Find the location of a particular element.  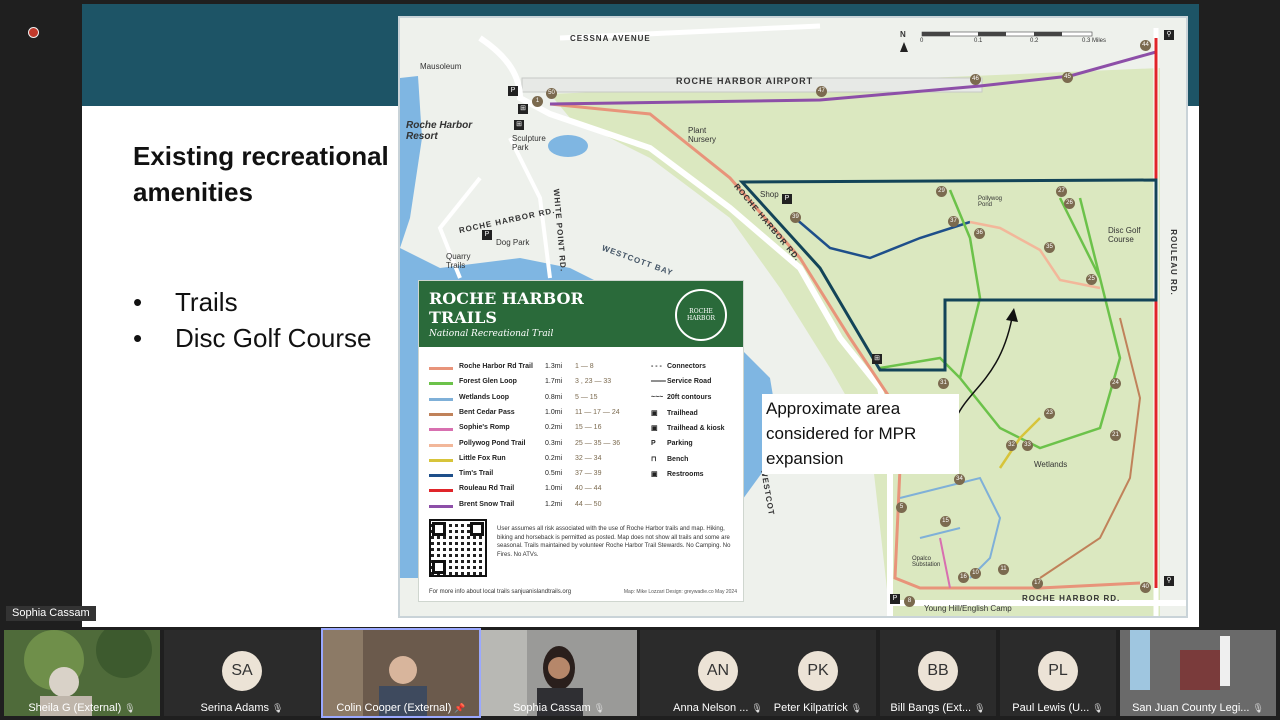

symbol-key-row: ~~~ 20ft contours is located at coordinates (681, 400).